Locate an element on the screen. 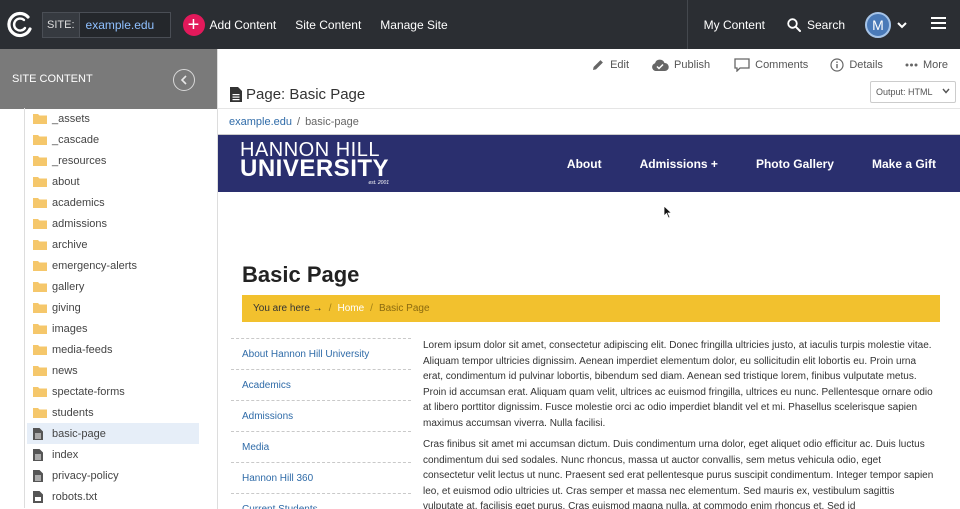 This screenshot has height=509, width=960. sidebar-item-label: news is located at coordinates (65, 370).